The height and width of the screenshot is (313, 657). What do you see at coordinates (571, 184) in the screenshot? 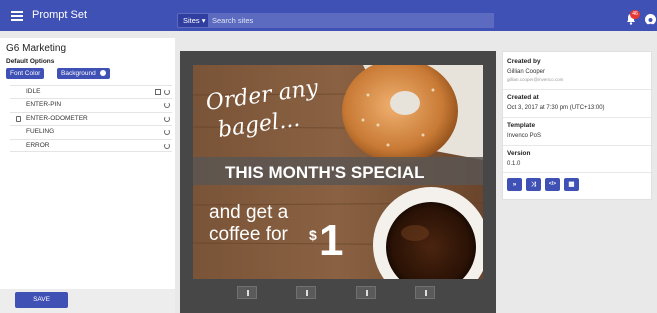
I see `grid-icon: ▦` at bounding box center [571, 184].